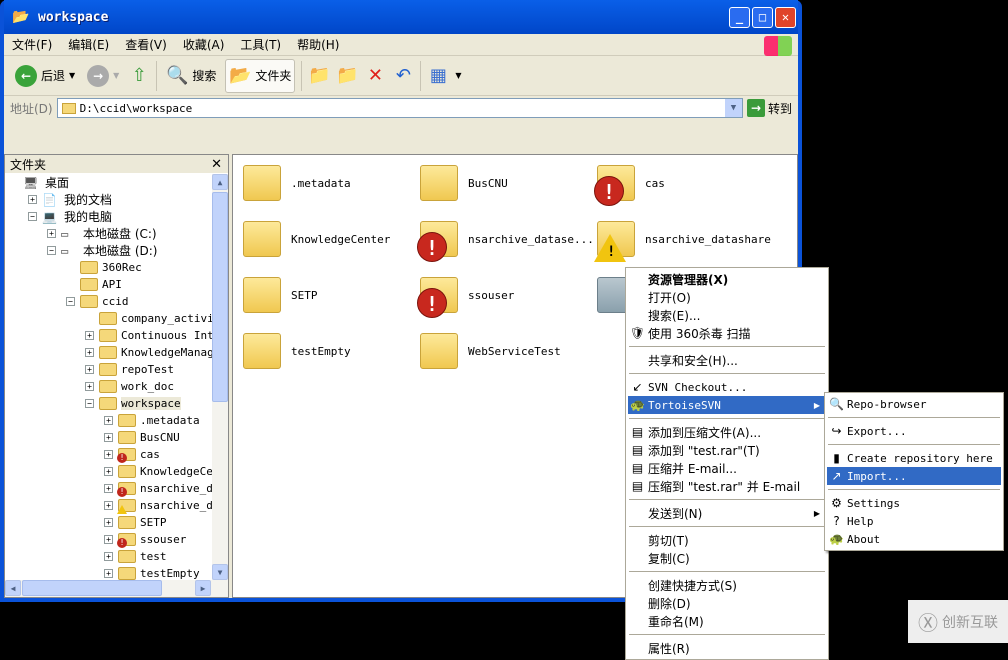  I want to click on tree-node: +! ssouser, so click(109, 539).